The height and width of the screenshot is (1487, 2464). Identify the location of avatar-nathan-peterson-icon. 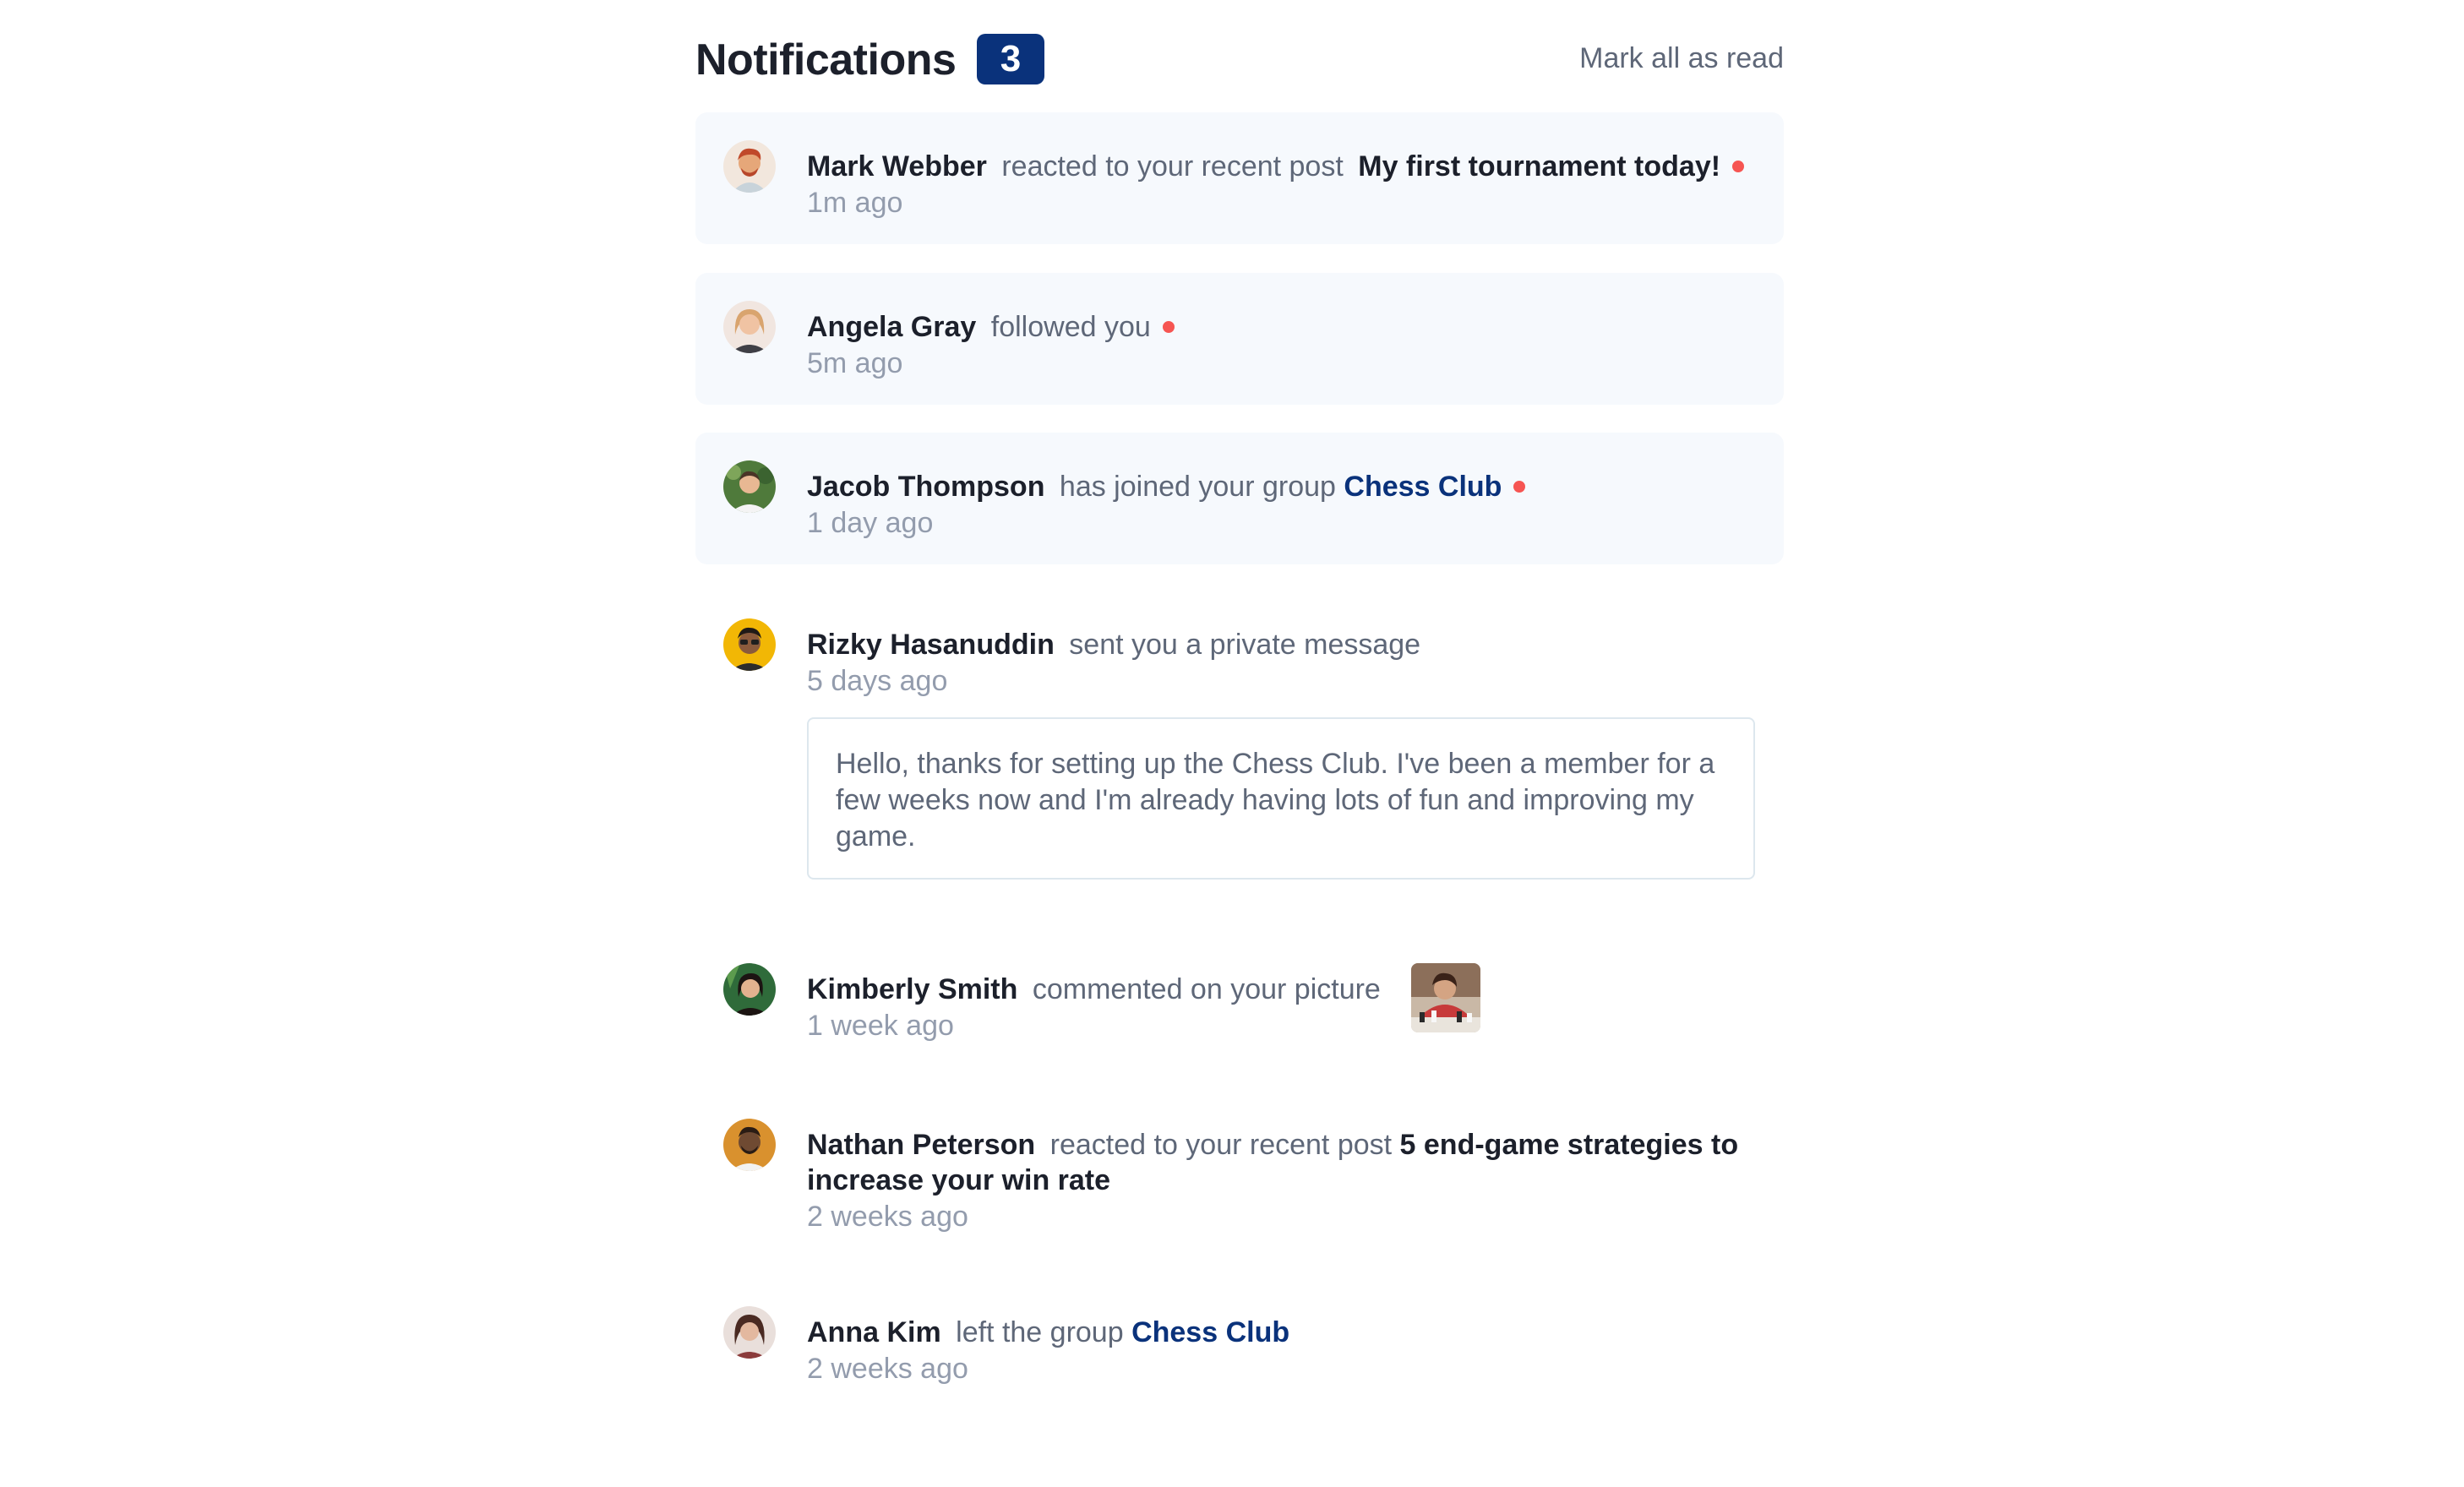
(749, 1145).